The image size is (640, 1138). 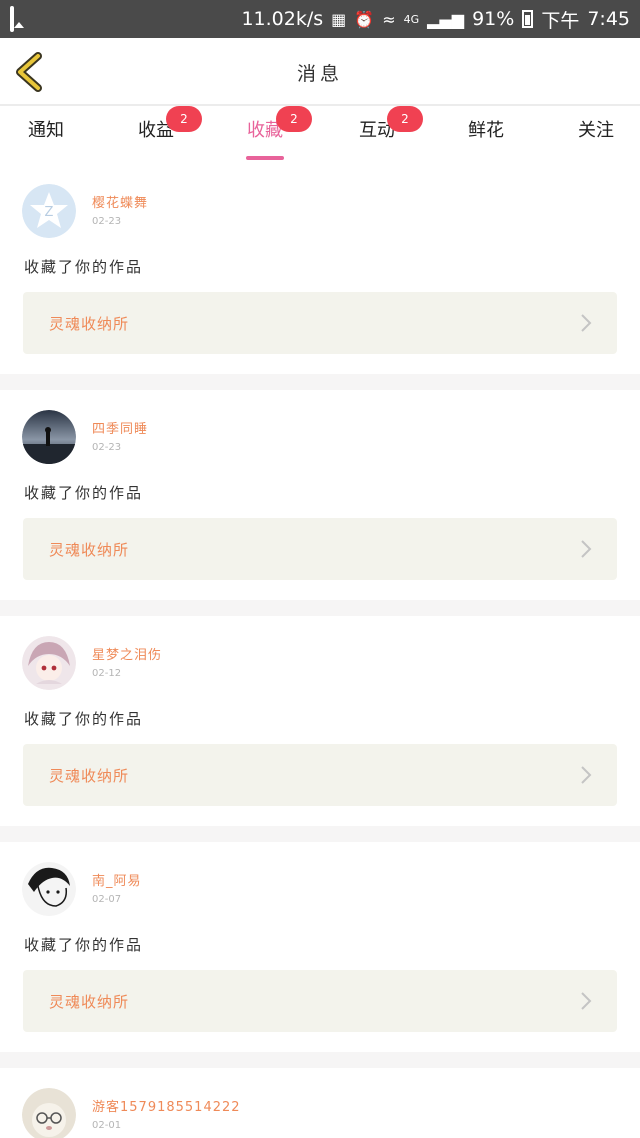 I want to click on default-avatar-icon: Z, so click(x=49, y=211).